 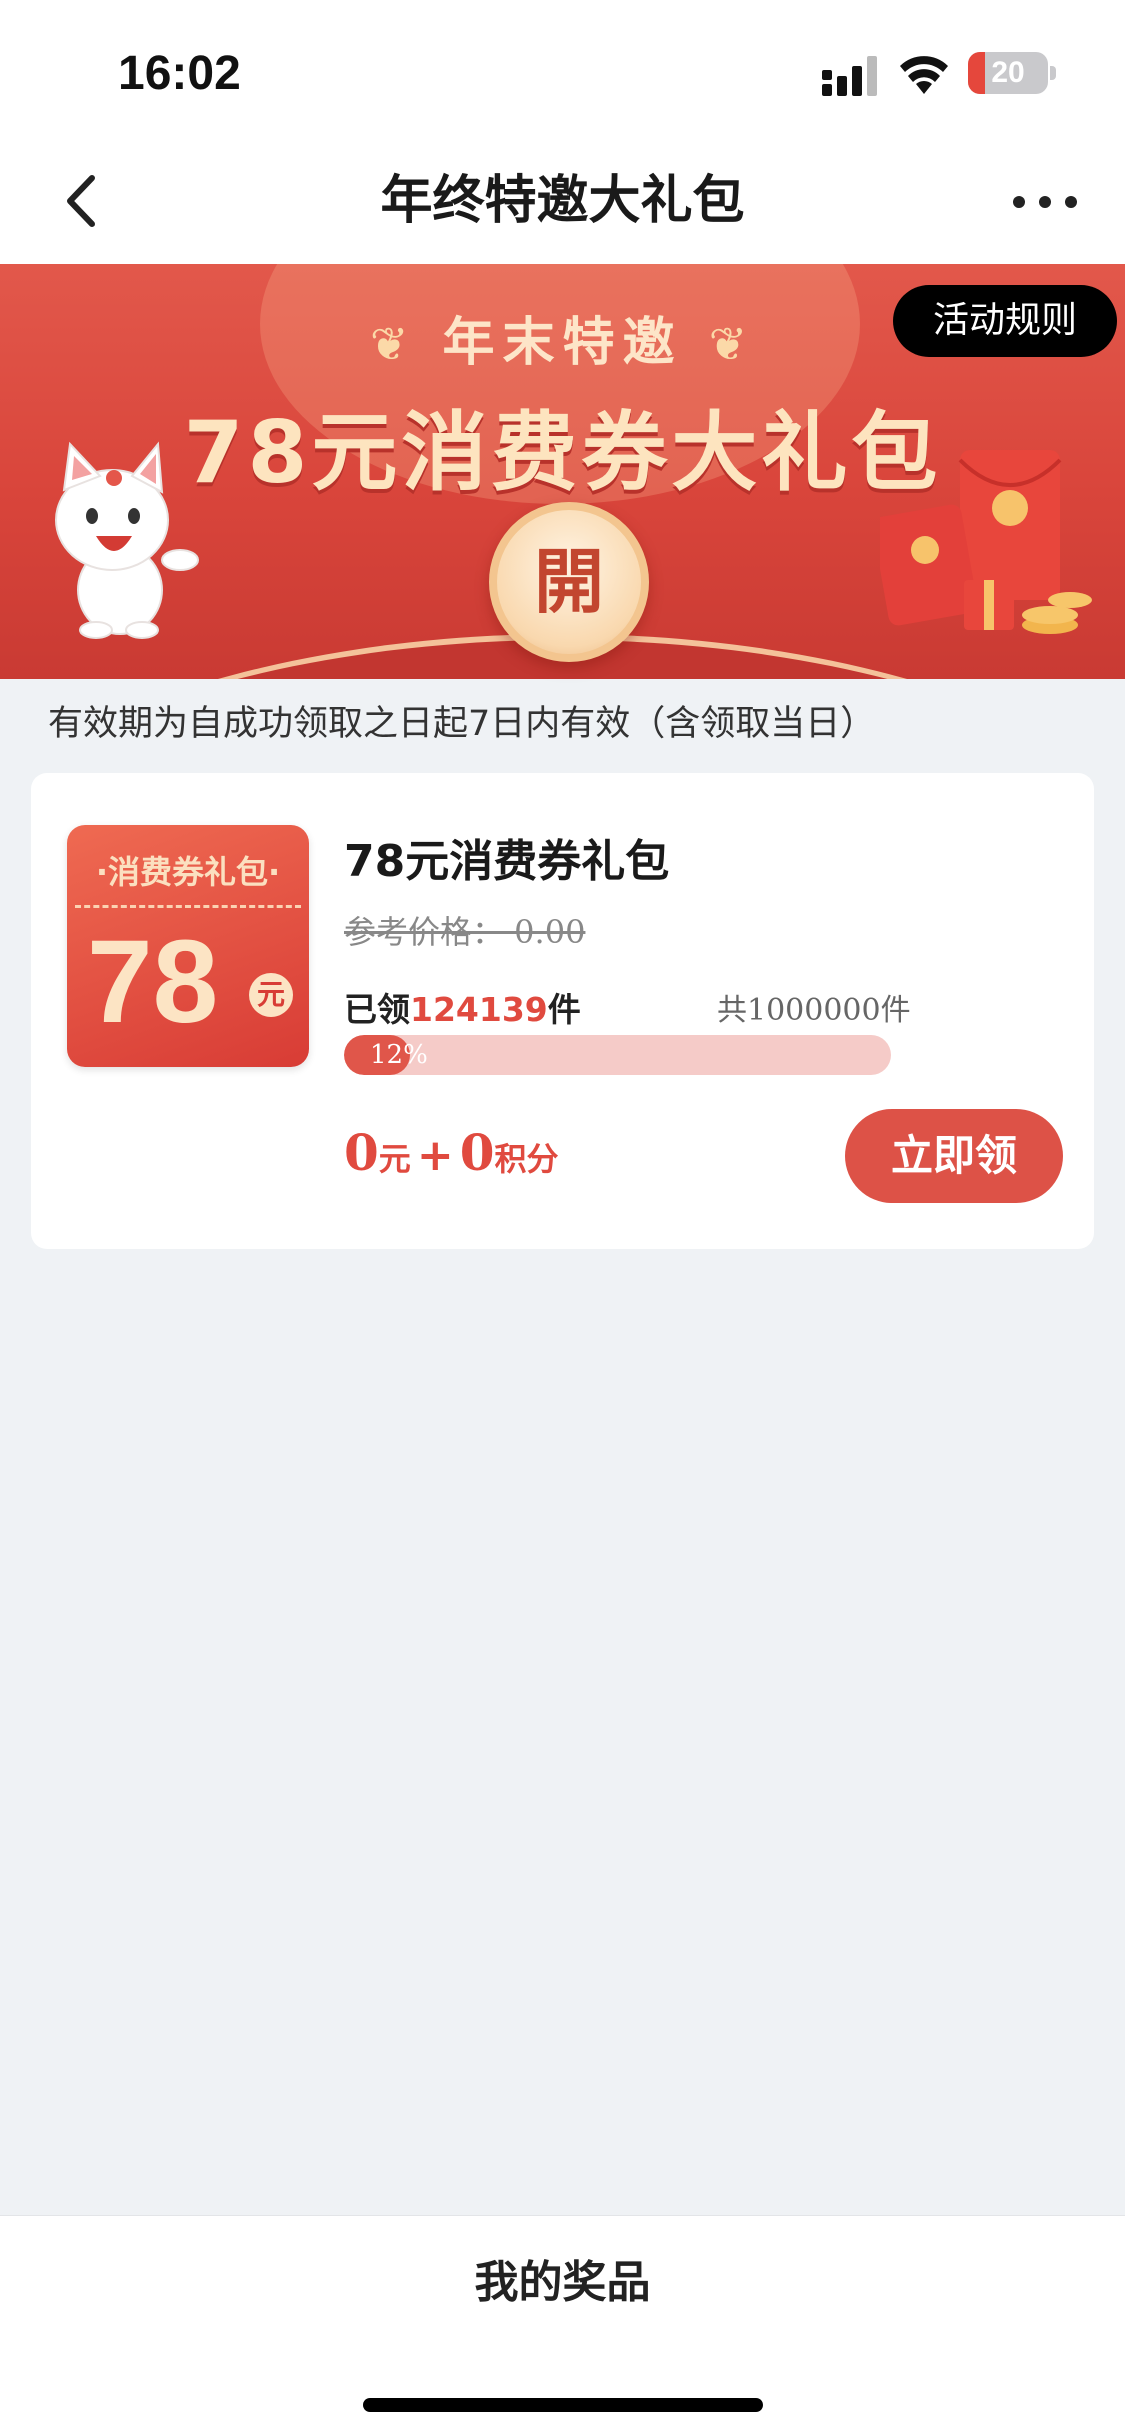 What do you see at coordinates (507, 861) in the screenshot?
I see `item-title: 78元消费券礼包` at bounding box center [507, 861].